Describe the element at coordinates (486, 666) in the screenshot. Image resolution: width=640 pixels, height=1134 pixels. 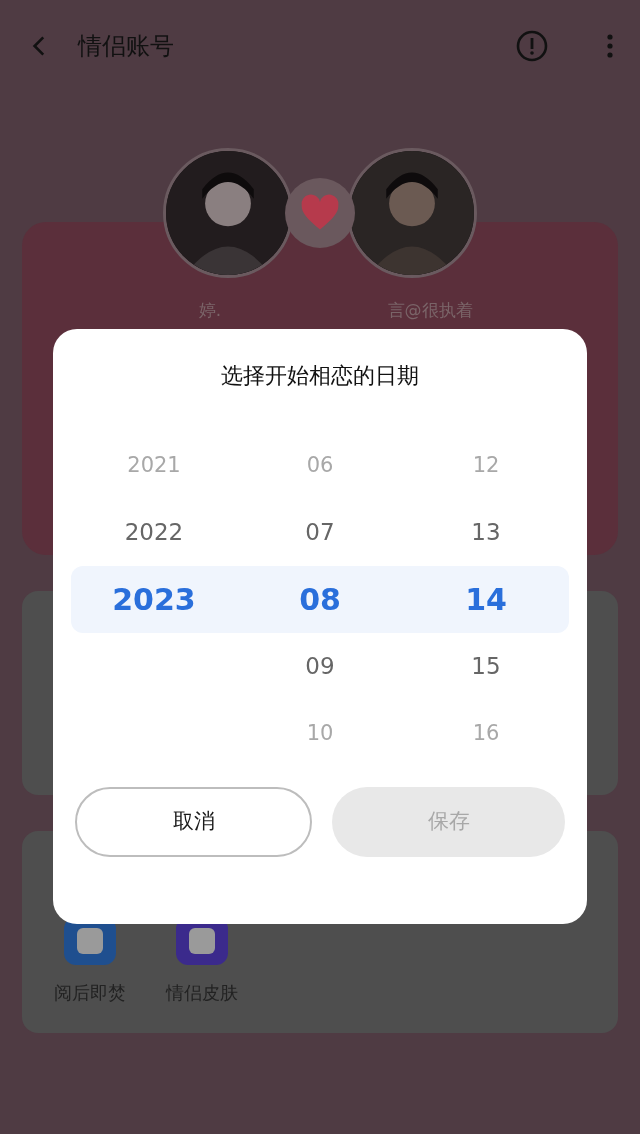
I see `picker-option: 15` at that location.